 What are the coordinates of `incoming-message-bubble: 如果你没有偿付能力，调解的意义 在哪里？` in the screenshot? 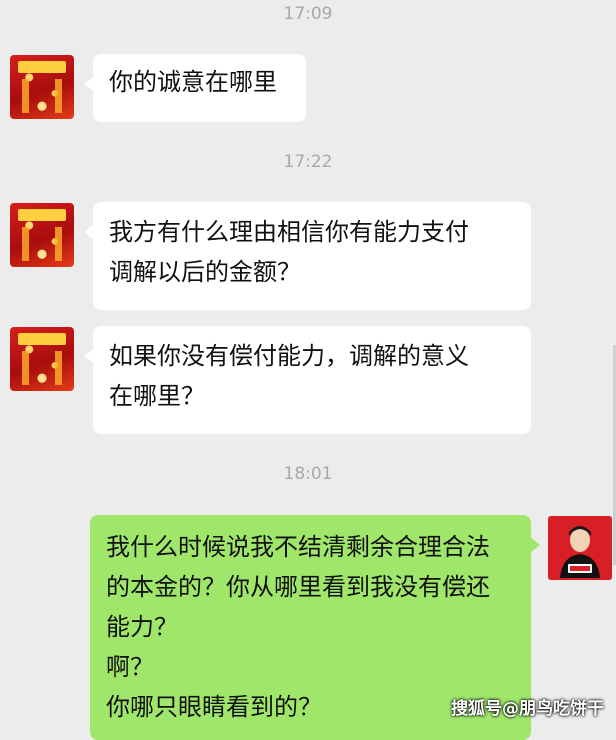 It's located at (307, 380).